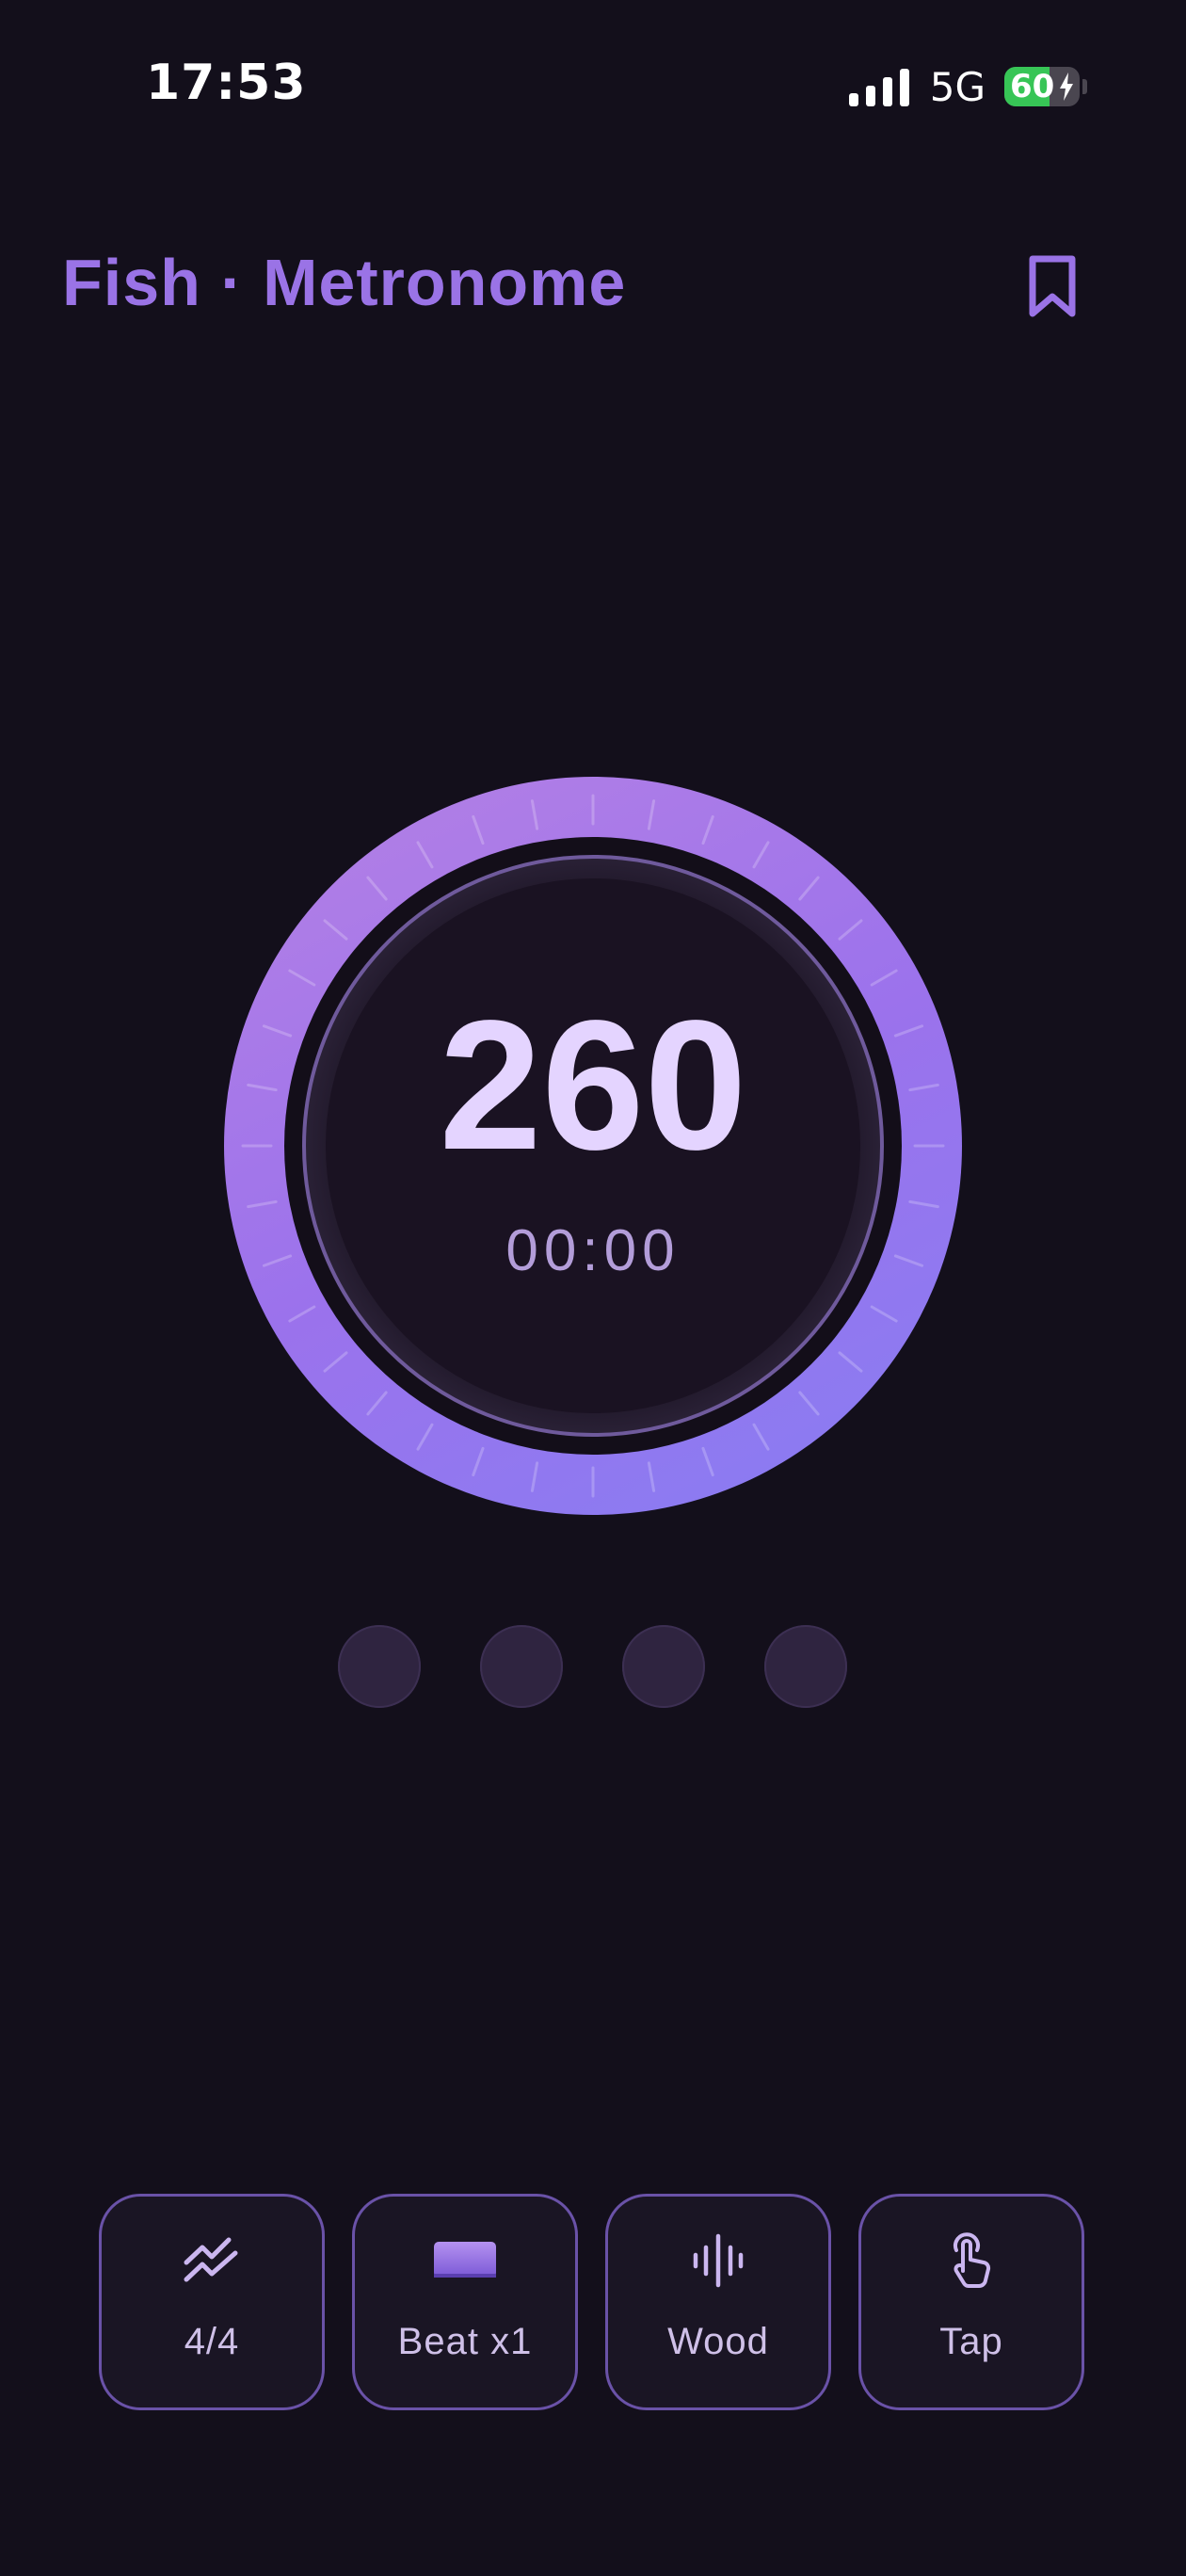 This screenshot has width=1186, height=2576. What do you see at coordinates (212, 2302) in the screenshot?
I see `time-signature-button: 4/4` at bounding box center [212, 2302].